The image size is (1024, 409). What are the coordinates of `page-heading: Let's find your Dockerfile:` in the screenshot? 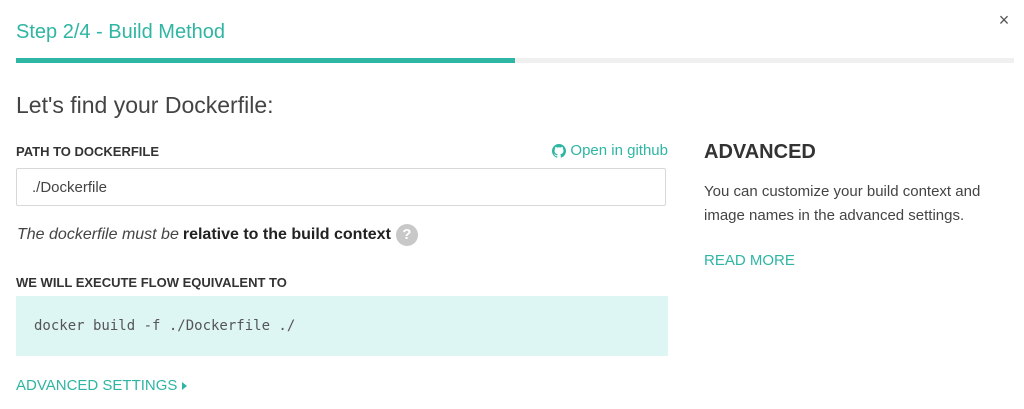 It's located at (145, 105).